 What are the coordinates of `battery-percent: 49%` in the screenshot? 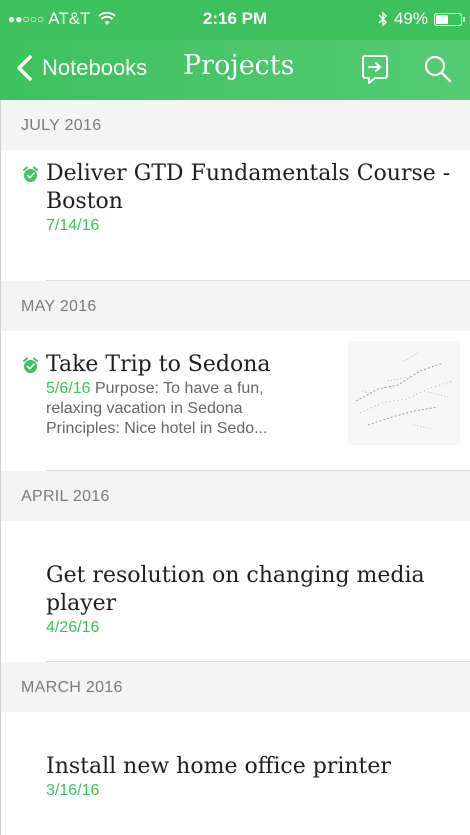 It's located at (410, 18).